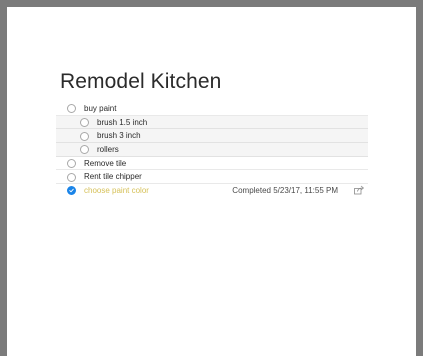 This screenshot has width=423, height=356. Describe the element at coordinates (212, 177) in the screenshot. I see `list-item: Rent tile chipper` at that location.